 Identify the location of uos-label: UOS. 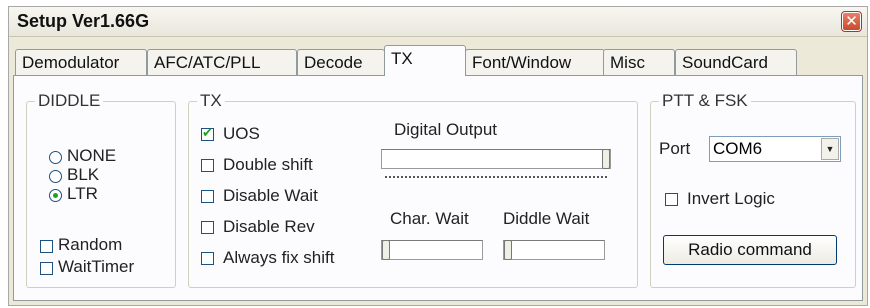
(241, 133).